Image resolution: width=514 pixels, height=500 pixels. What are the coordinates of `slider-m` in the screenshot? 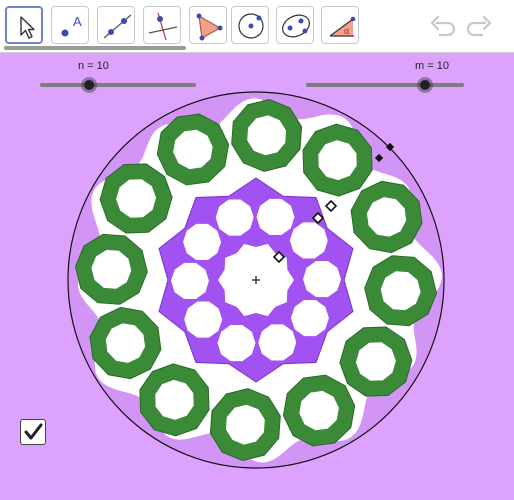 It's located at (385, 85).